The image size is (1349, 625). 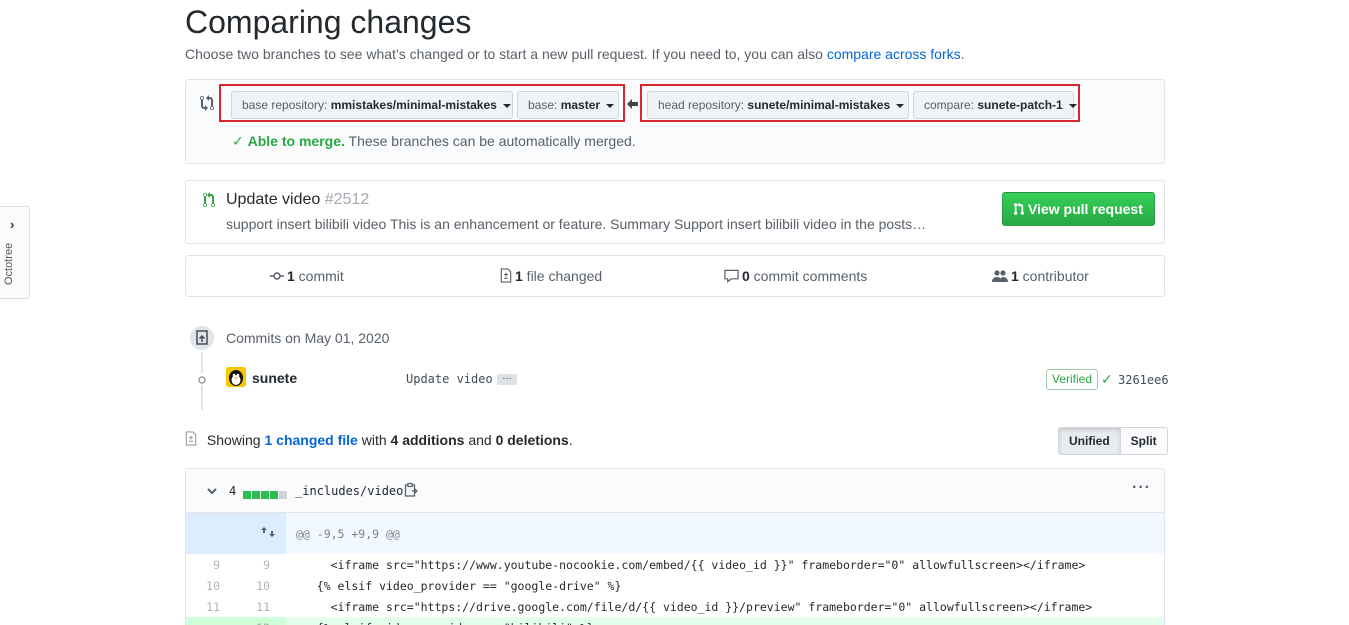 What do you see at coordinates (202, 338) in the screenshot?
I see `repo-push-icon` at bounding box center [202, 338].